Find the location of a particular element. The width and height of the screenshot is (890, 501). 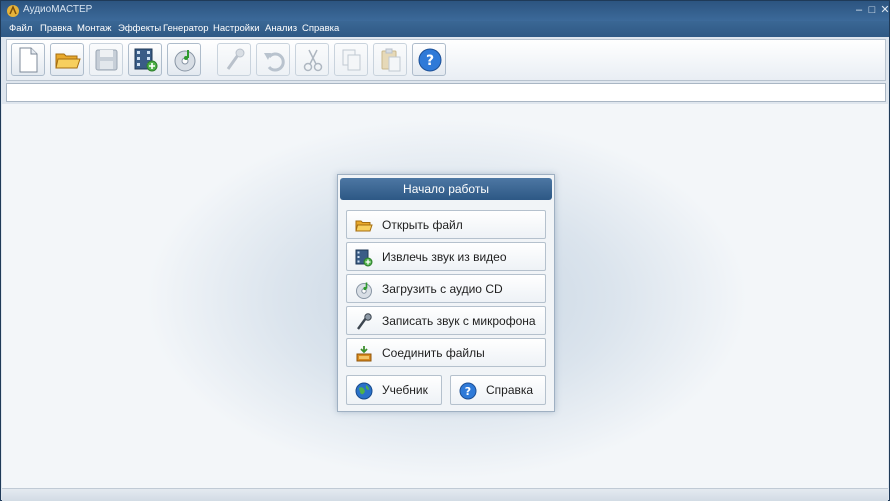

join-files-action-button: Соединить файлы is located at coordinates (446, 352).